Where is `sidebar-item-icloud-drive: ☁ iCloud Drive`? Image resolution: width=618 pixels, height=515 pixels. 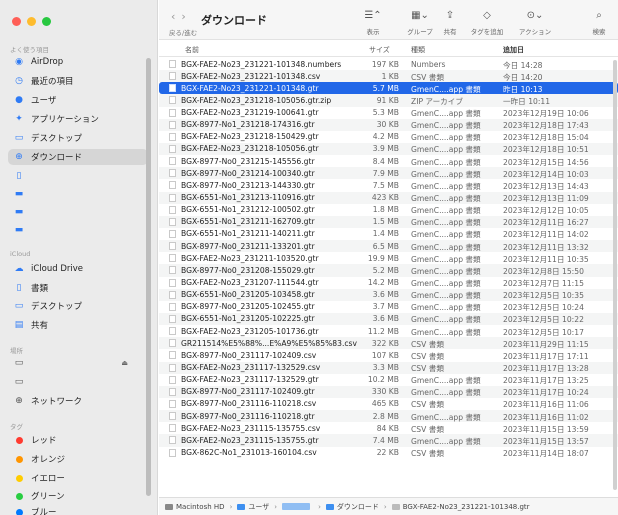
sidebar-item-icloud-drive: ☁ iCloud Drive is located at coordinates (78, 269).